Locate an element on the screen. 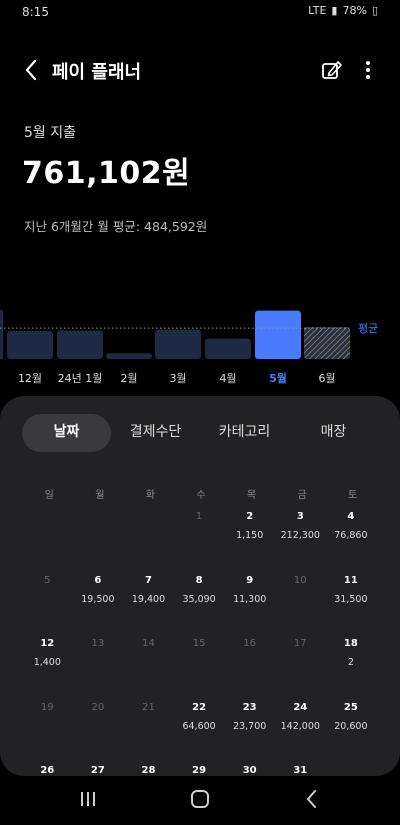 The height and width of the screenshot is (825, 400). day-number: 18 is located at coordinates (350, 643).